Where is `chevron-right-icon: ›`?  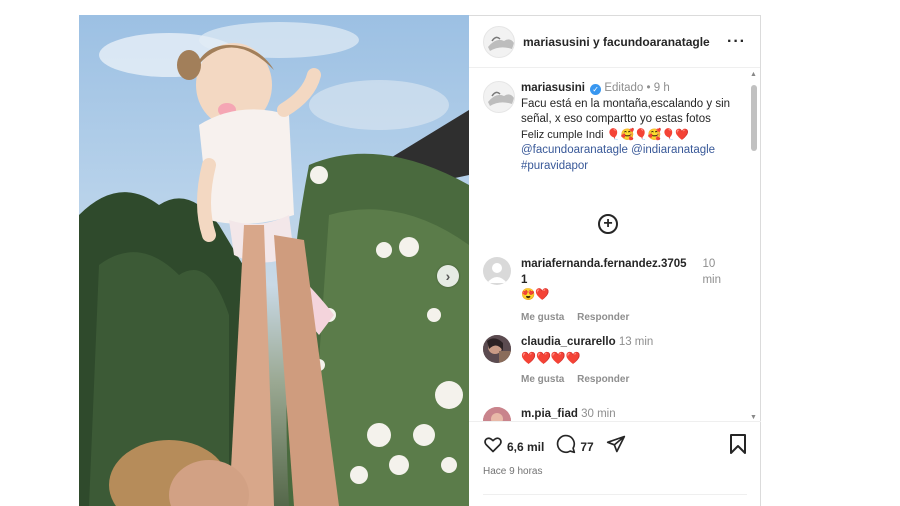
chevron-right-icon: › is located at coordinates (448, 276).